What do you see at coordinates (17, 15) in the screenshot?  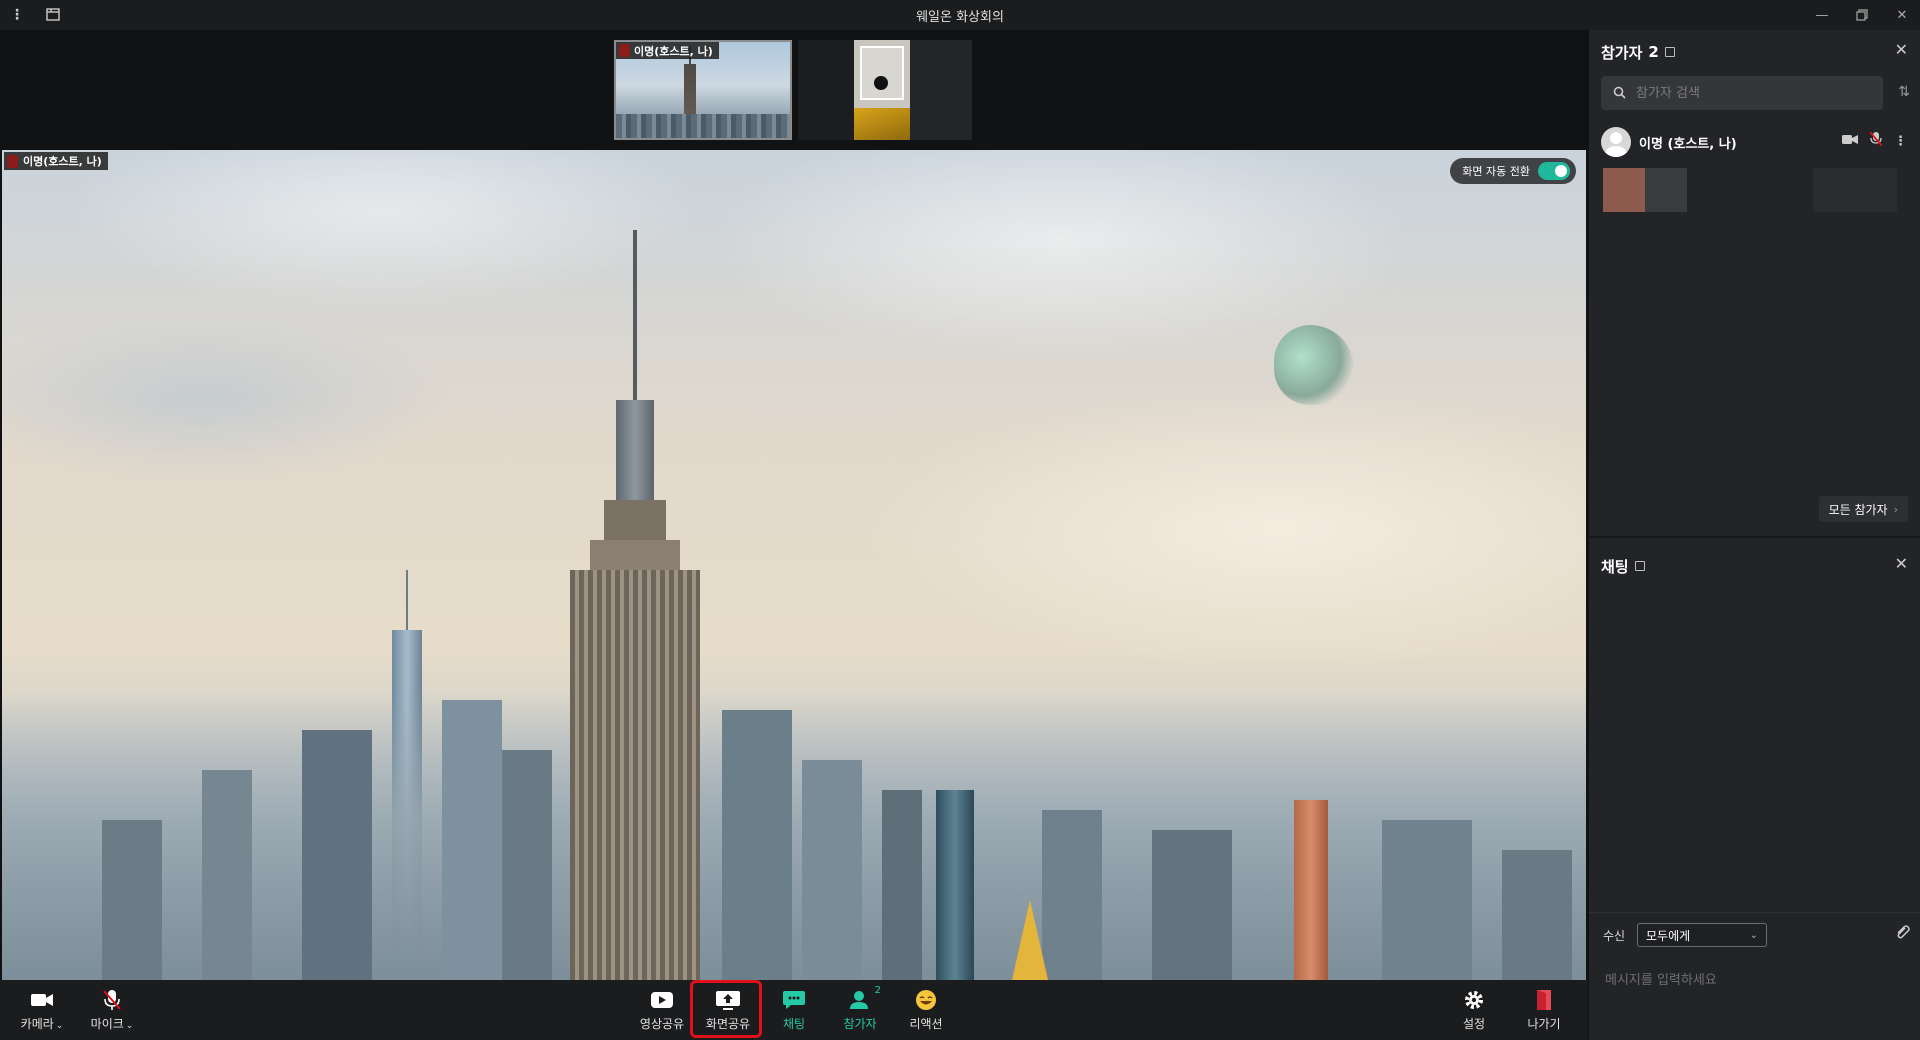 I see `vertical-dots-icon: ⋮` at bounding box center [17, 15].